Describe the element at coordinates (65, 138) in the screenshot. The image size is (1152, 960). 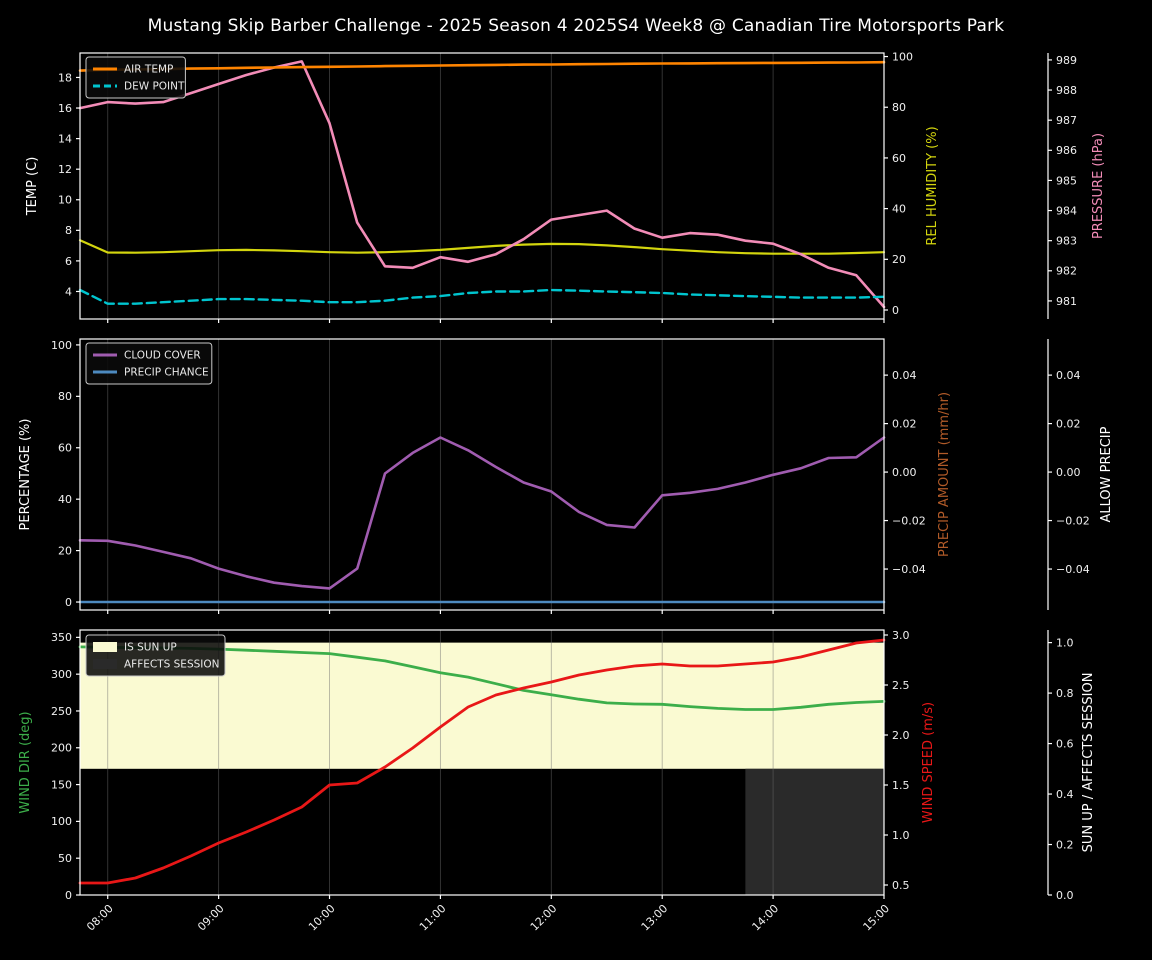
I see `y-tick-label: 14` at that location.